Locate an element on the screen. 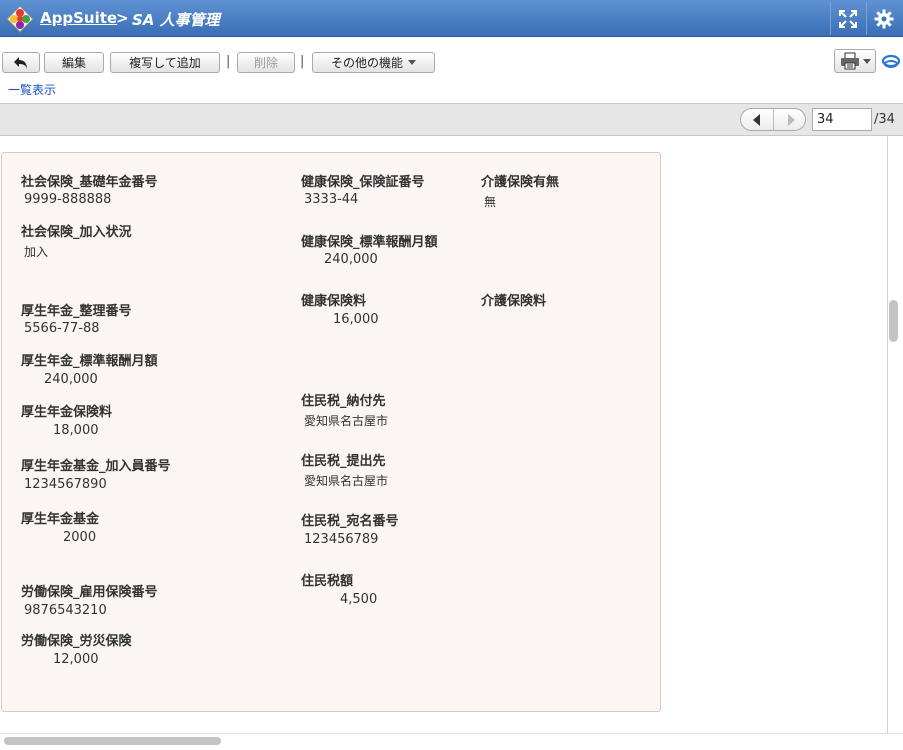 This screenshot has width=903, height=750. field-value: 12,000 is located at coordinates (76, 659).